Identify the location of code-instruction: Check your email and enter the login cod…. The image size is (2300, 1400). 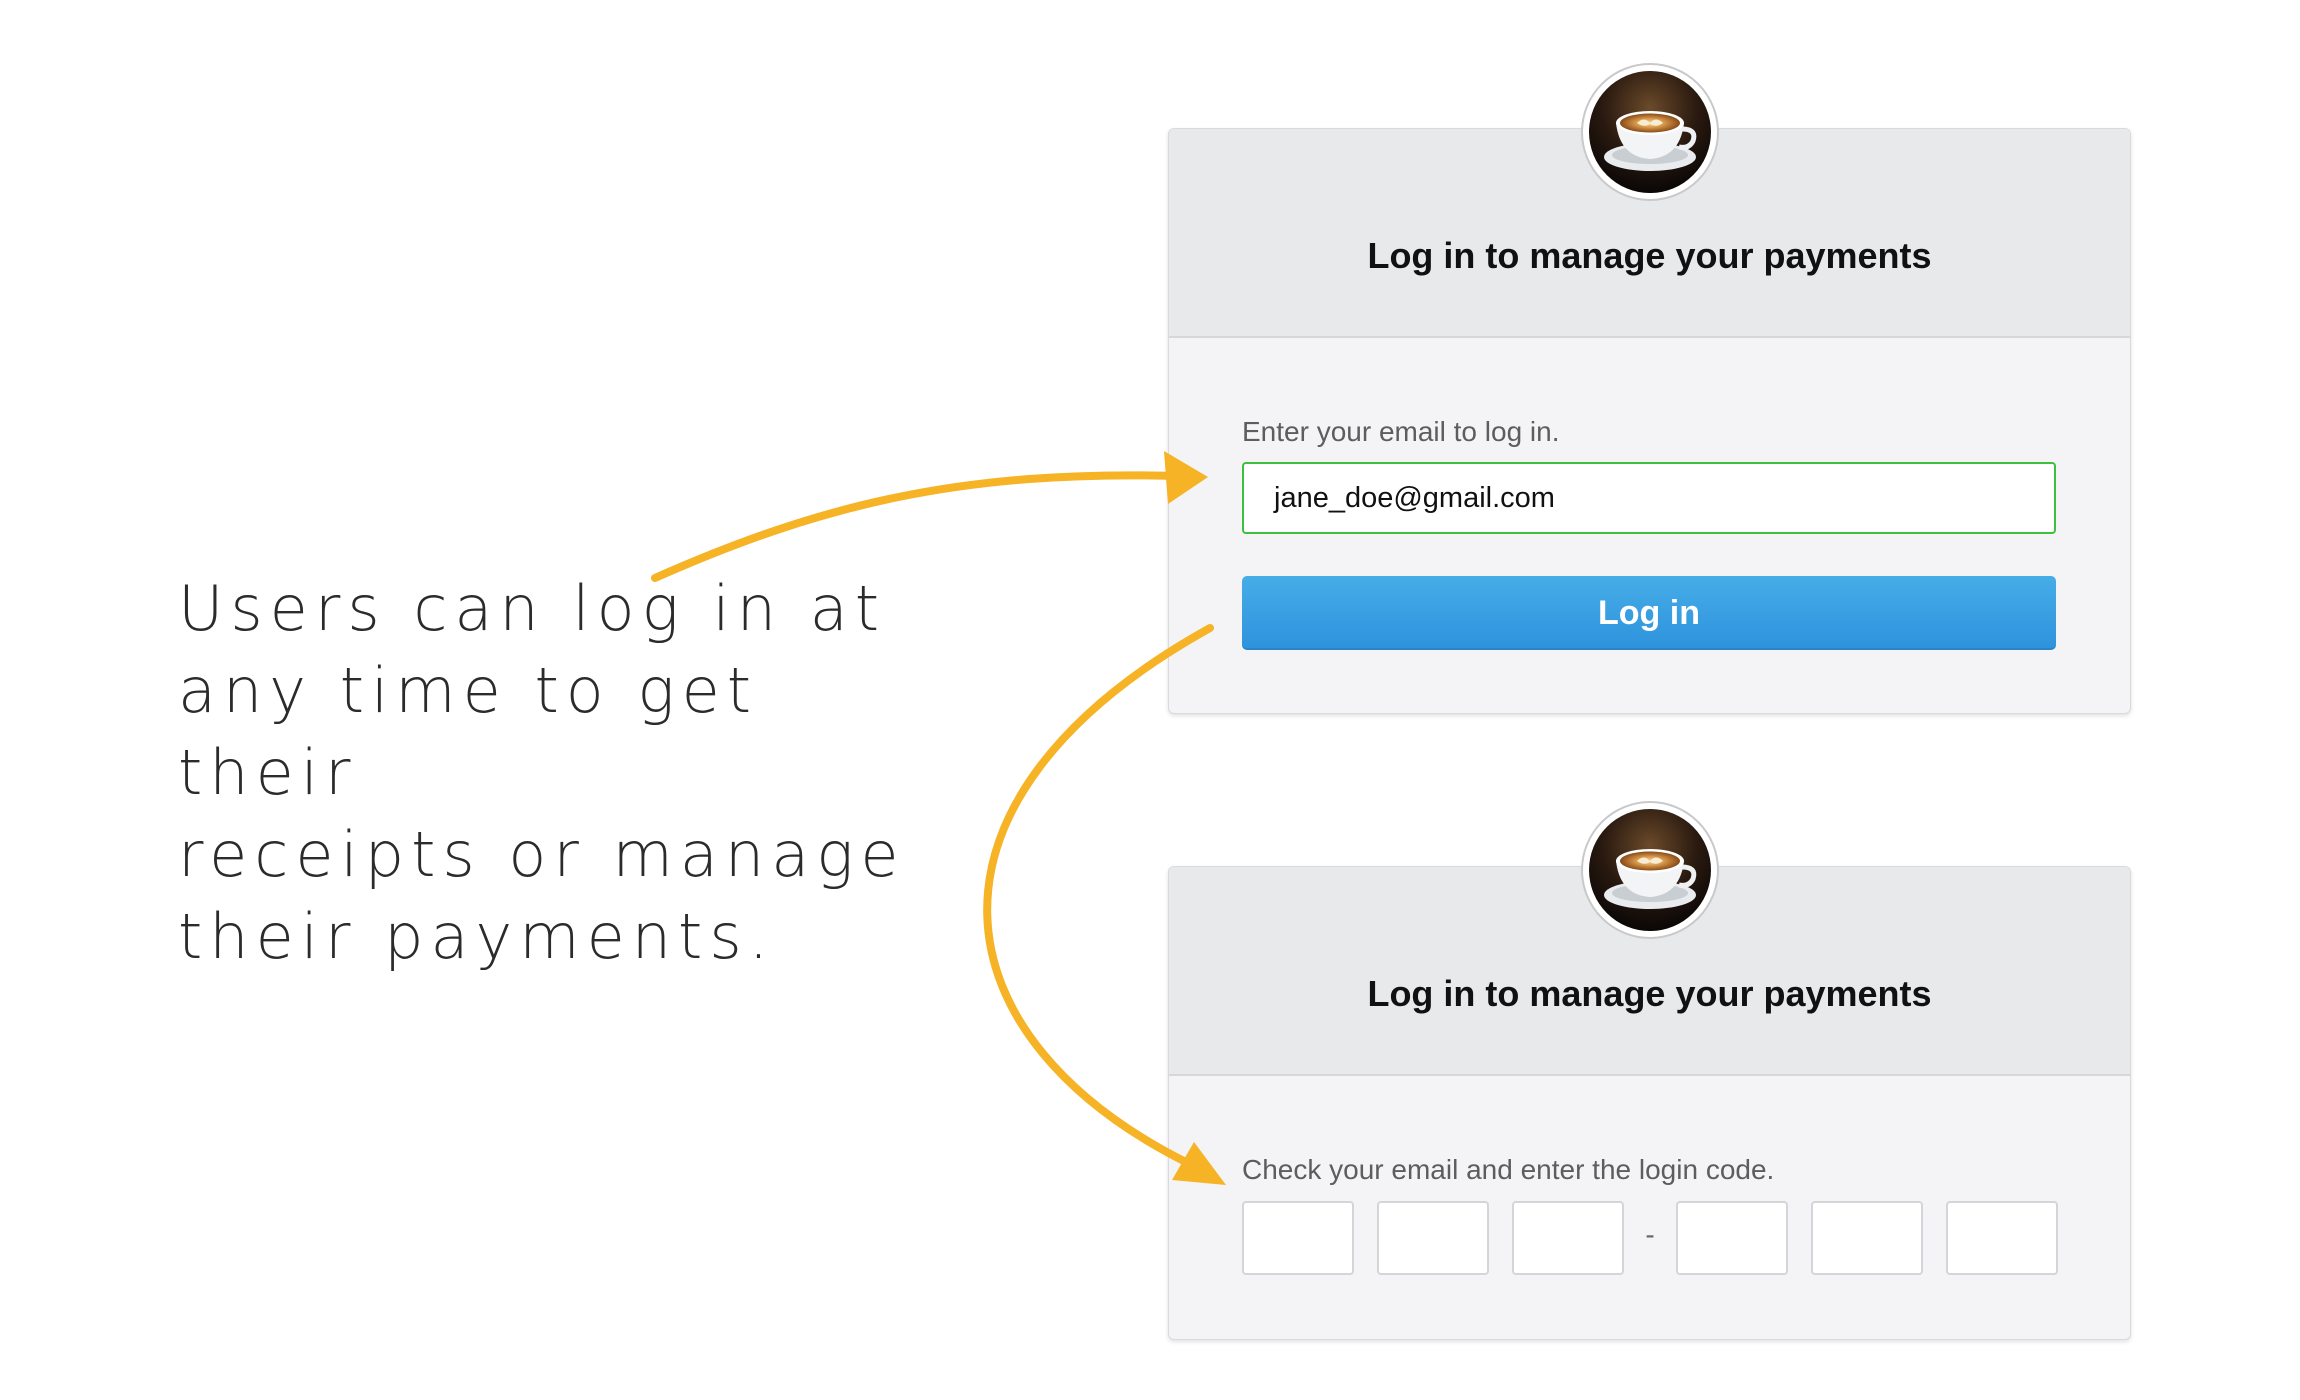
(1508, 1169).